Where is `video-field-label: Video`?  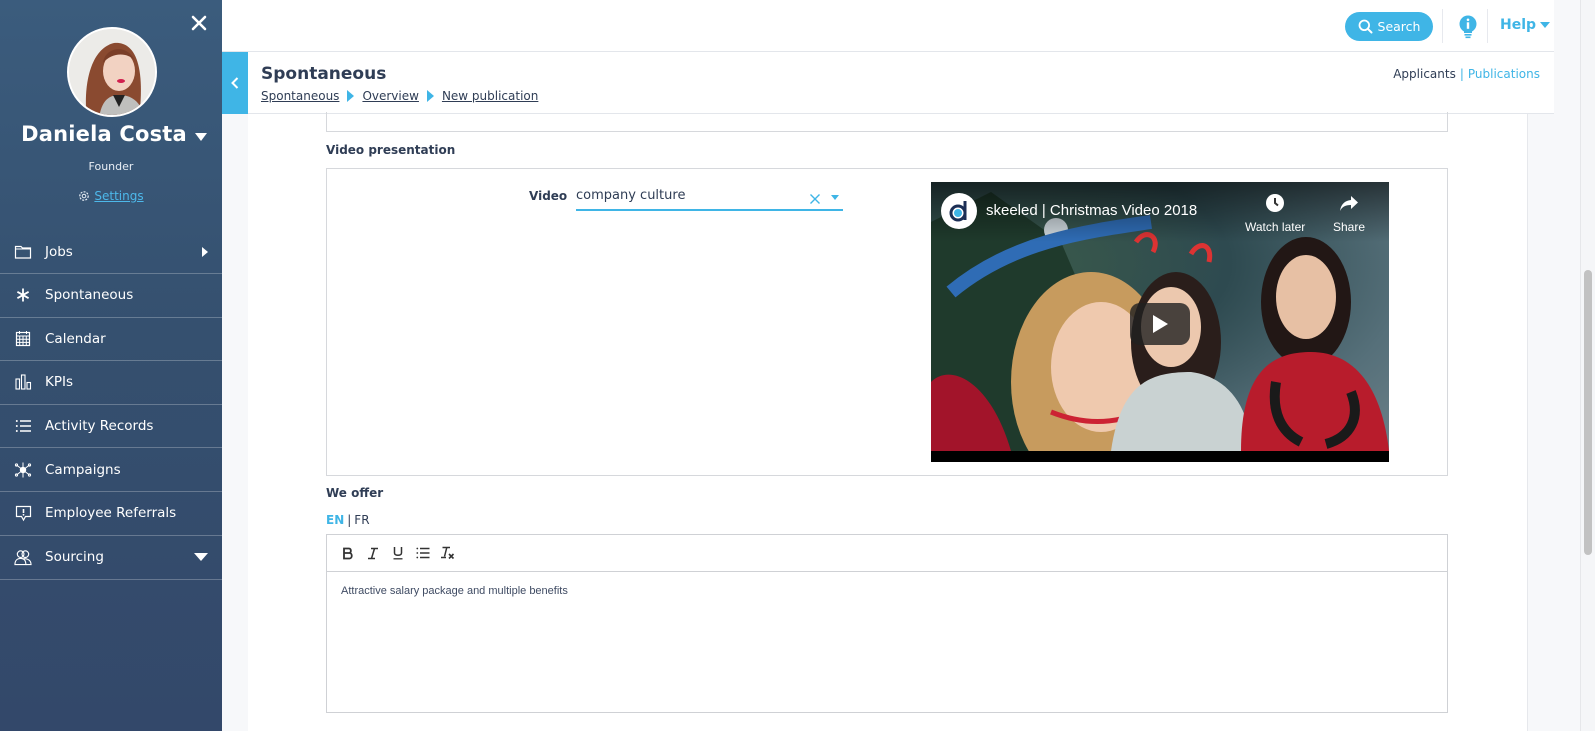
video-field-label: Video is located at coordinates (548, 196).